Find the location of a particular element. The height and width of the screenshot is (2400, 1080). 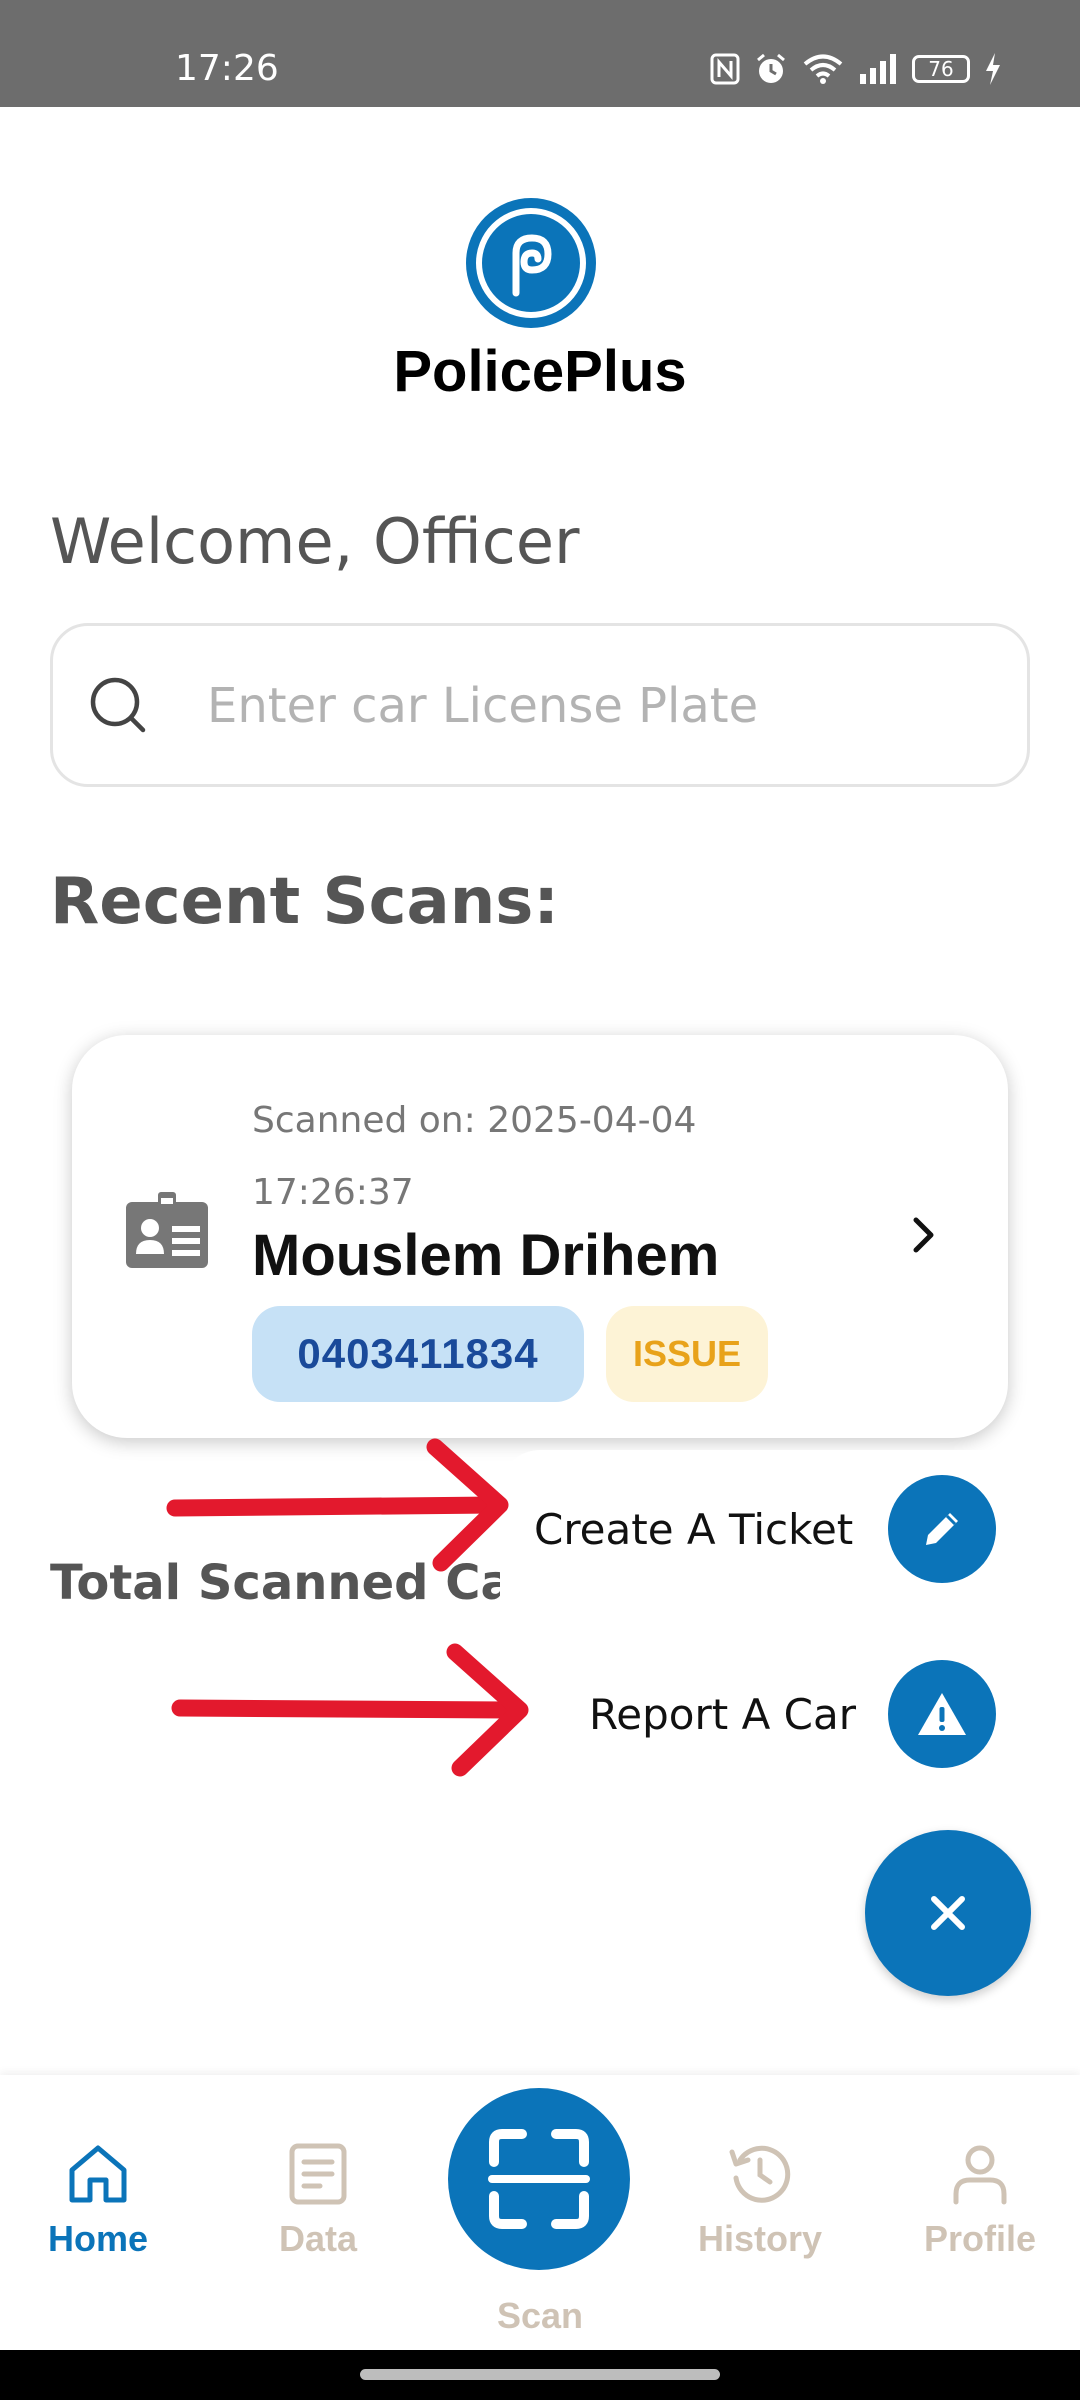

warning-icon is located at coordinates (942, 1714).